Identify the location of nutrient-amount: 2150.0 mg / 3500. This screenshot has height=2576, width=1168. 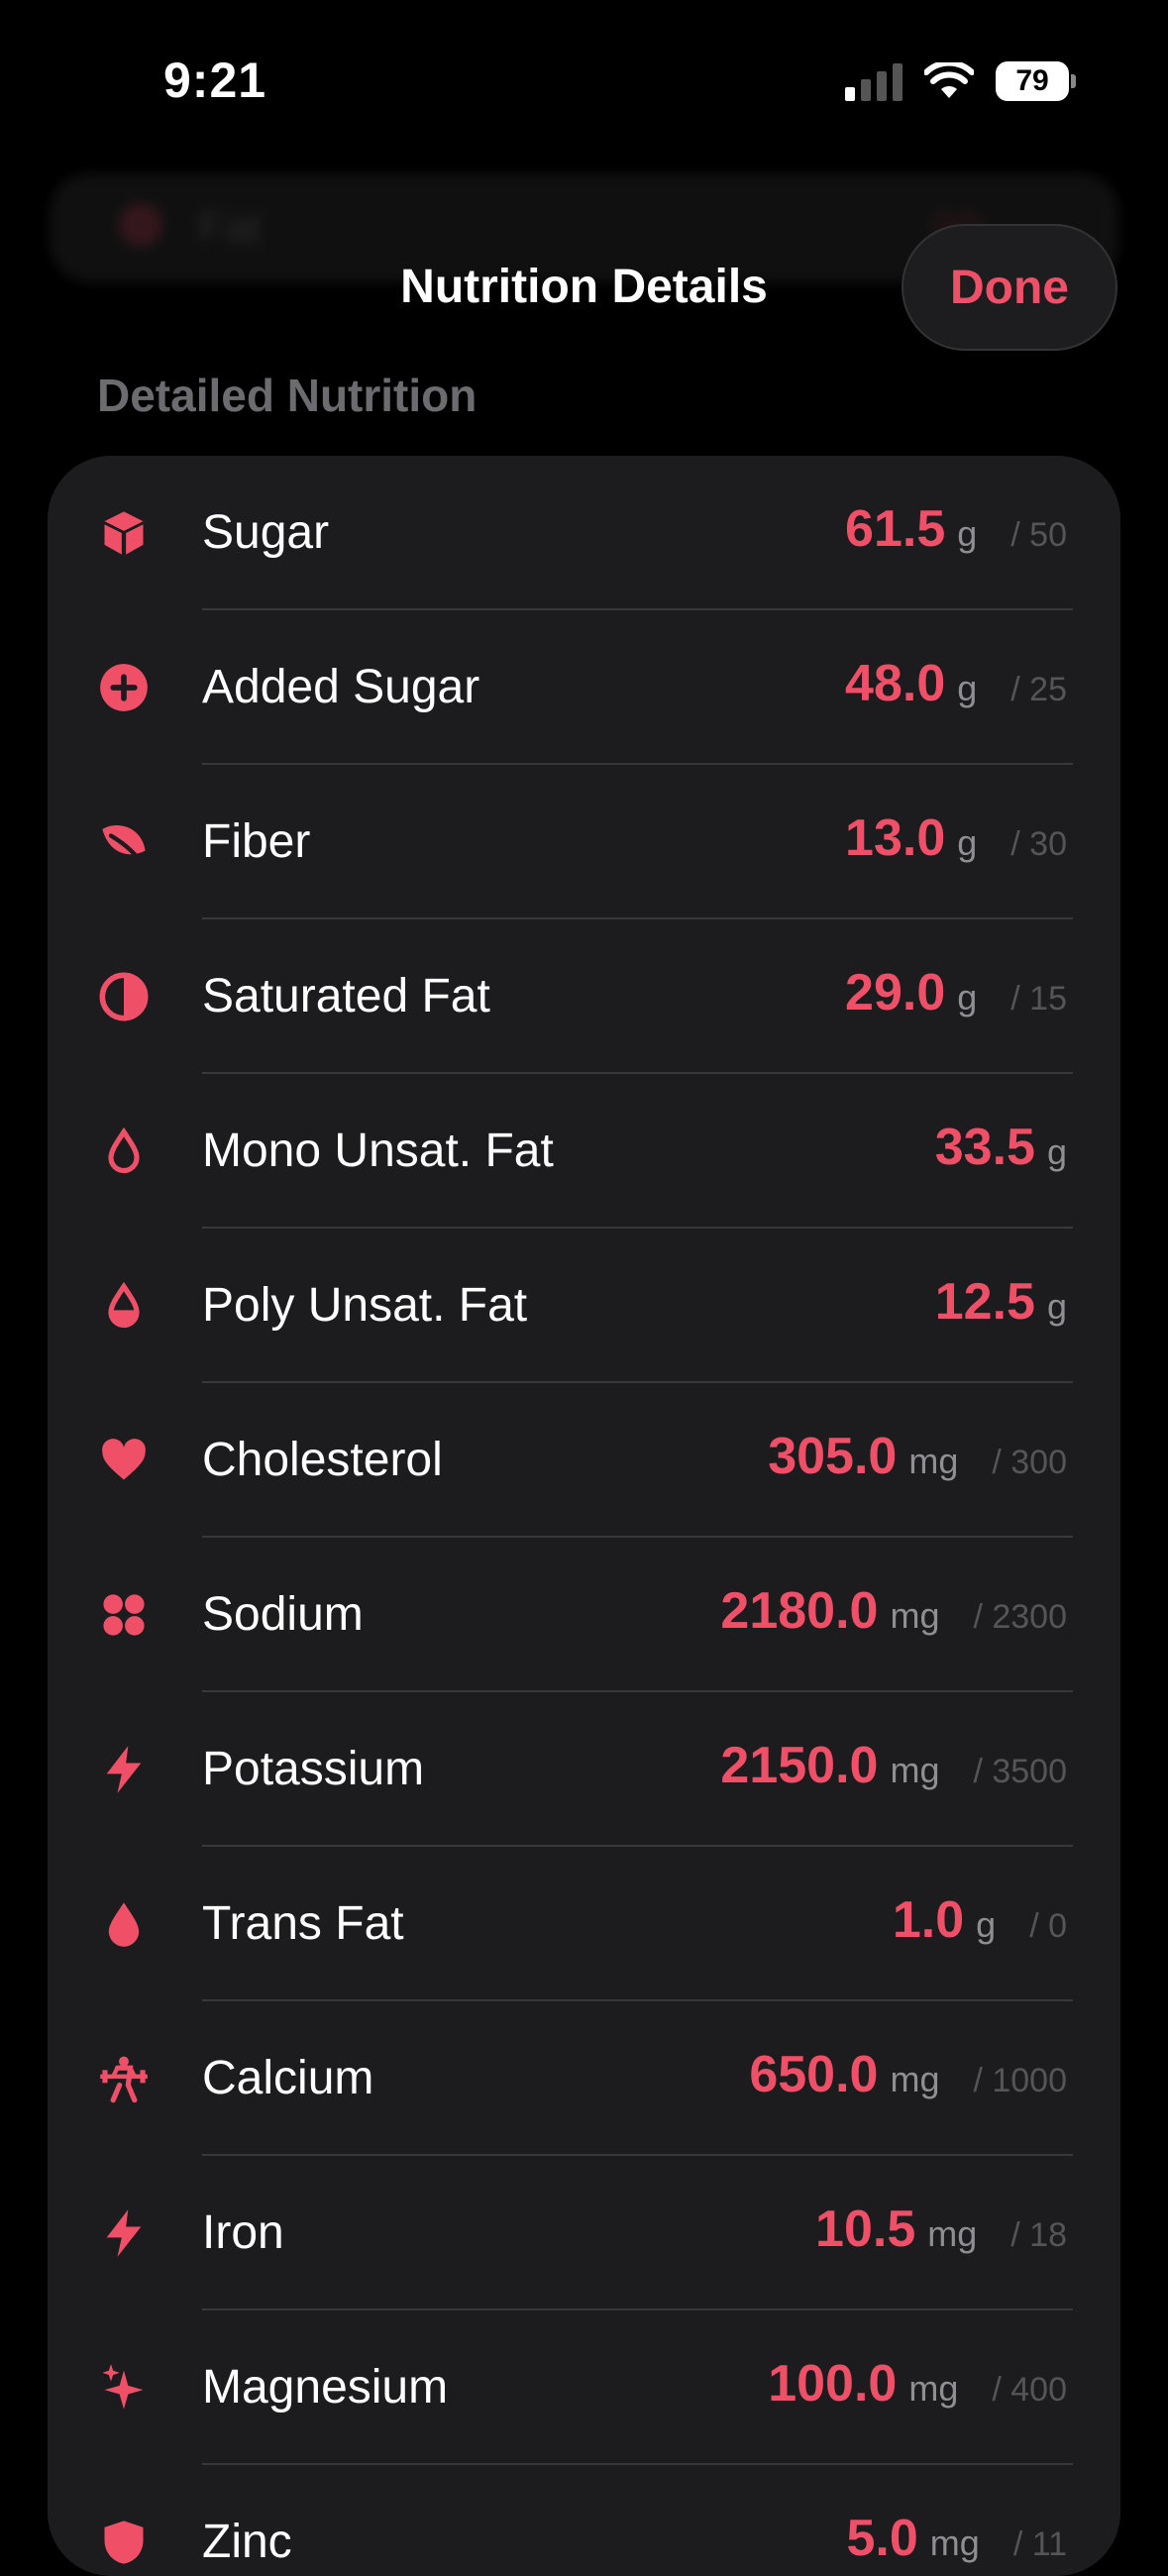
(893, 1765).